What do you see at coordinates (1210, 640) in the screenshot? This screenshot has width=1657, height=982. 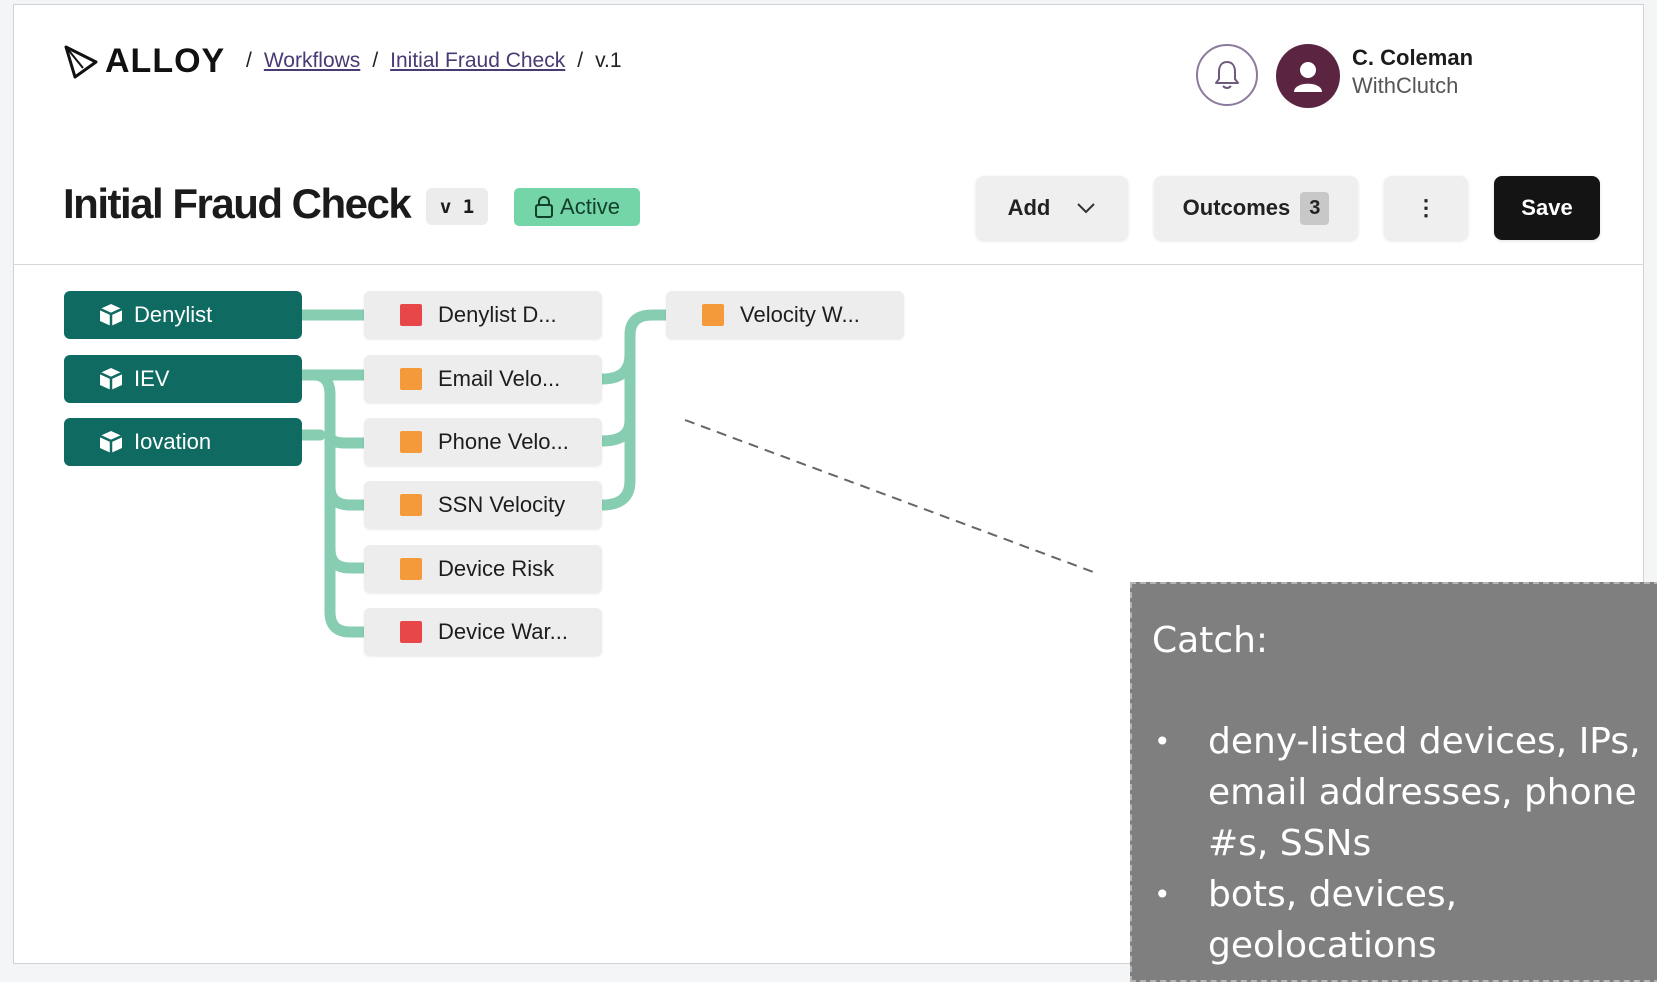 I see `callout-heading: Catch:` at bounding box center [1210, 640].